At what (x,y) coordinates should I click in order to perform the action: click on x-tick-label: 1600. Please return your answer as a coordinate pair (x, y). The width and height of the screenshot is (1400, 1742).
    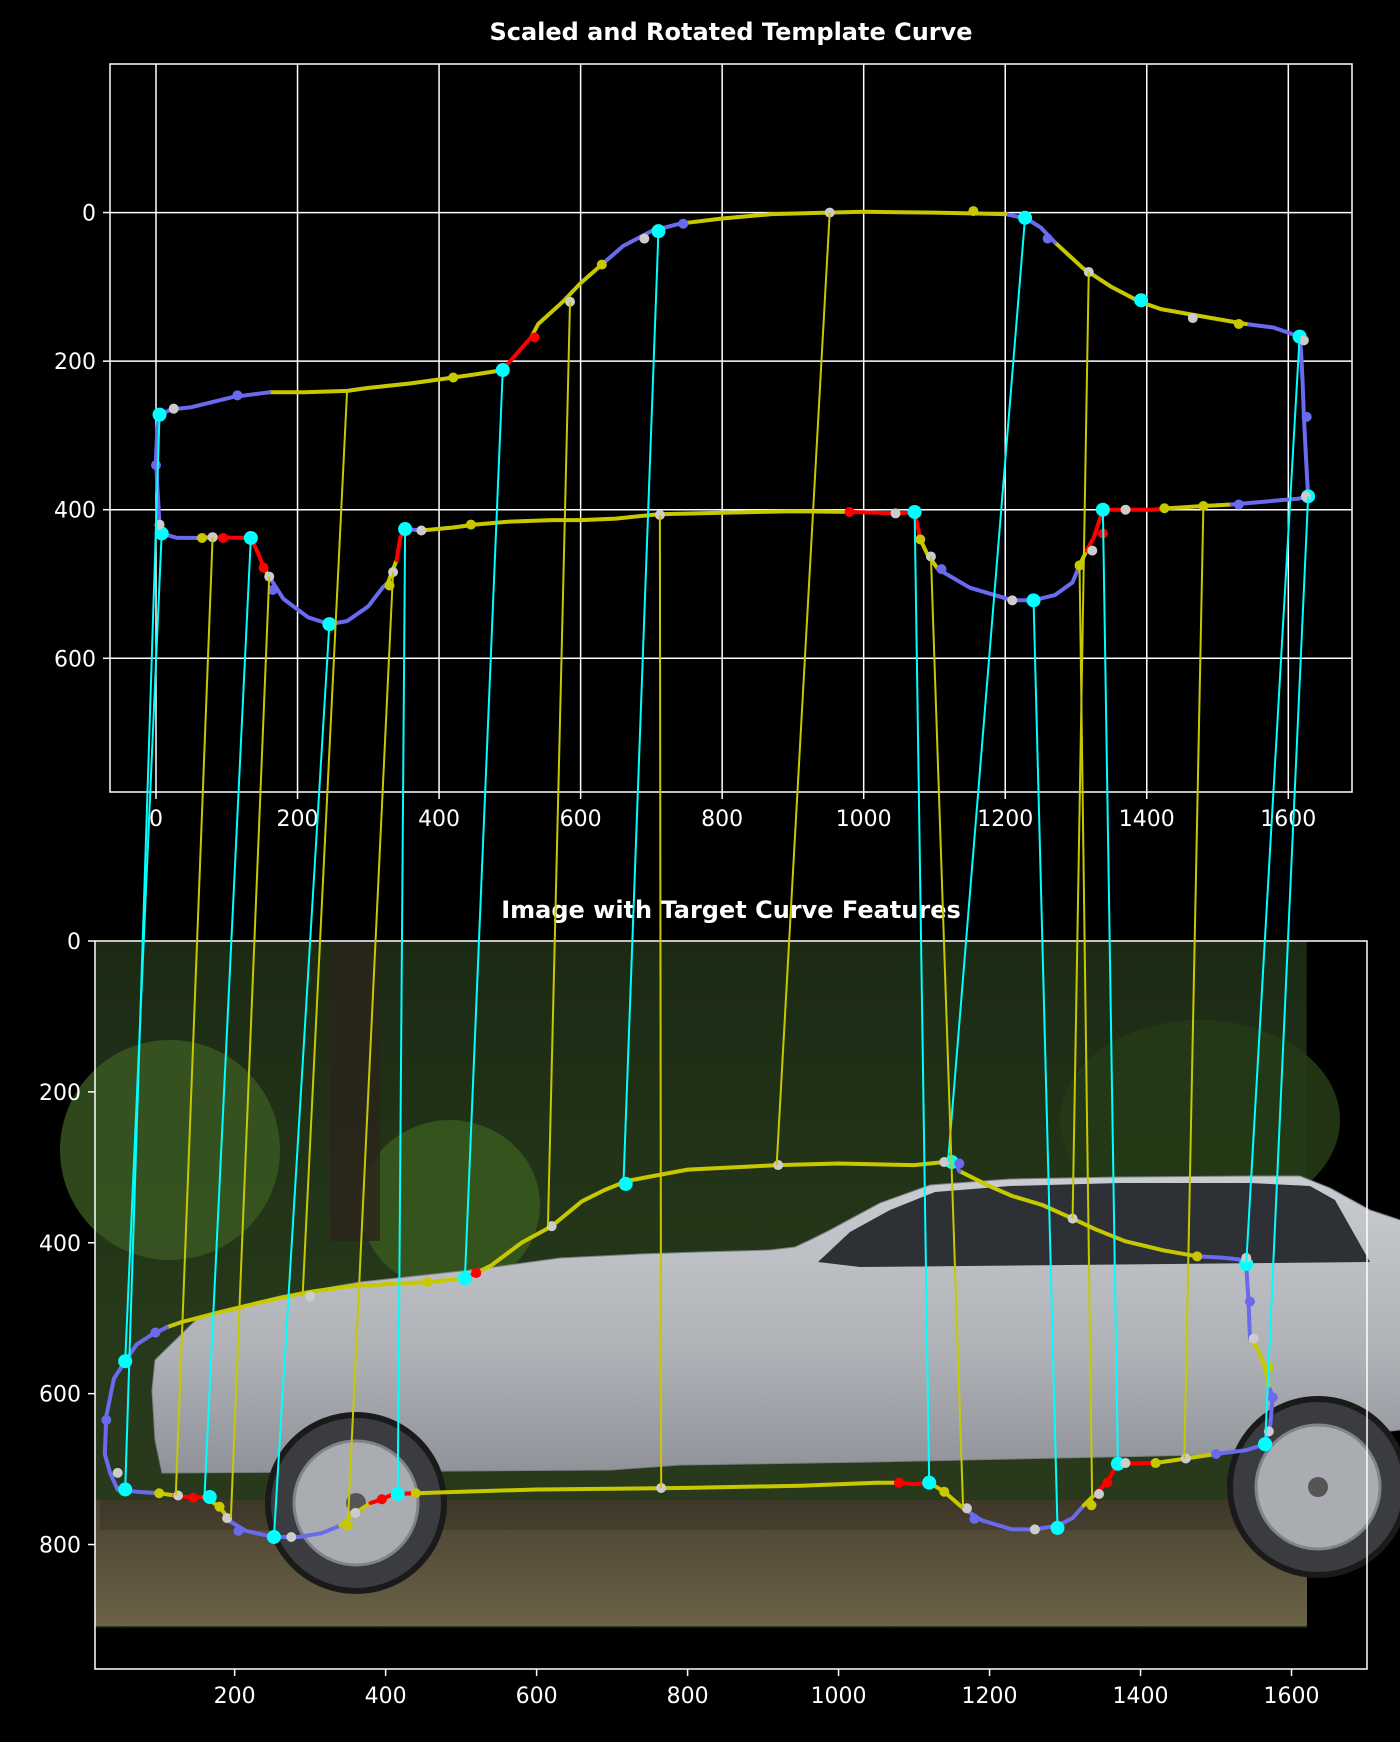
    Looking at the image, I should click on (1288, 819).